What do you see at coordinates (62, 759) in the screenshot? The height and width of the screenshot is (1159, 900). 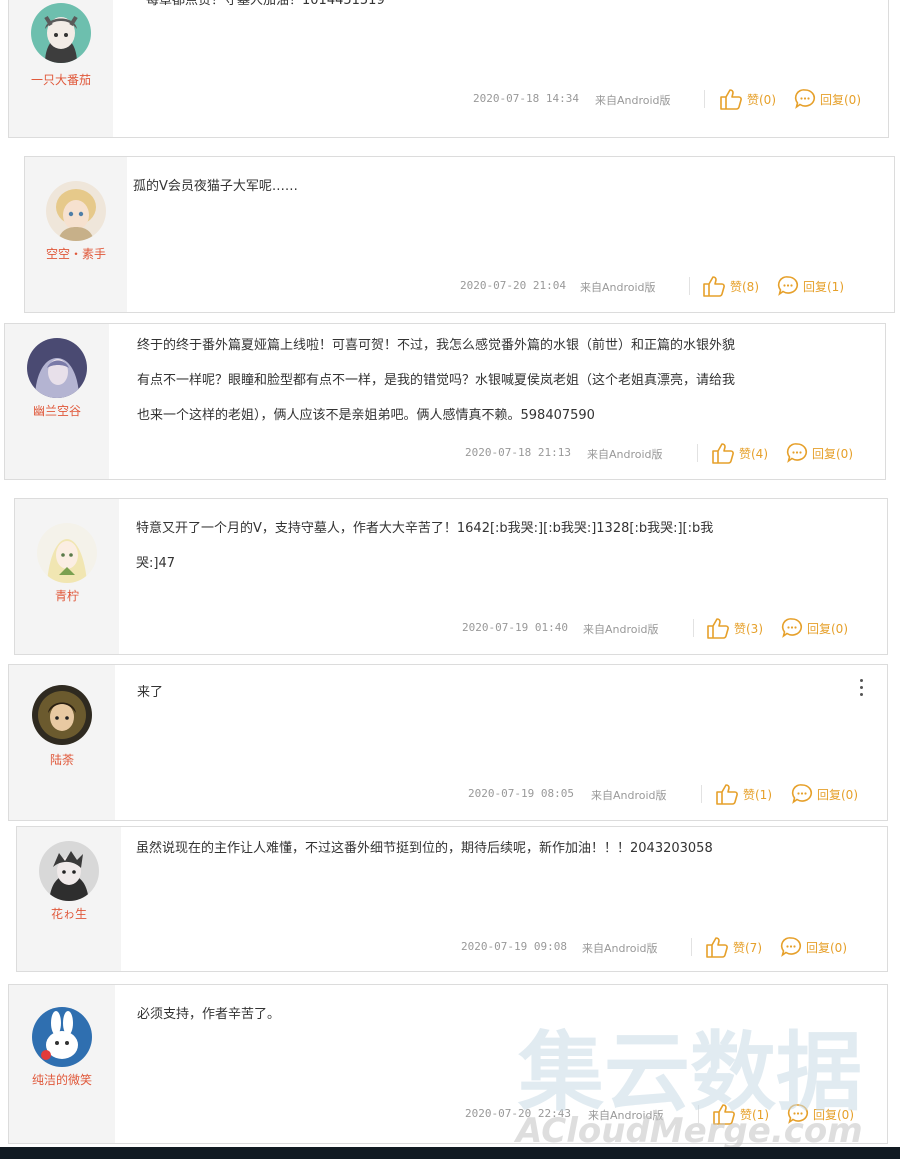 I see `username: 陆荼` at bounding box center [62, 759].